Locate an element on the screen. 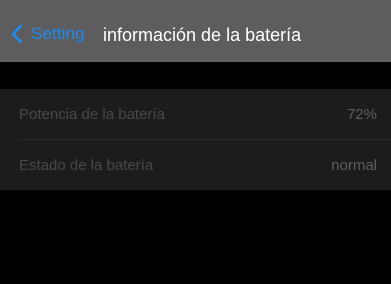 The image size is (391, 284). chevron-left-icon is located at coordinates (17, 34).